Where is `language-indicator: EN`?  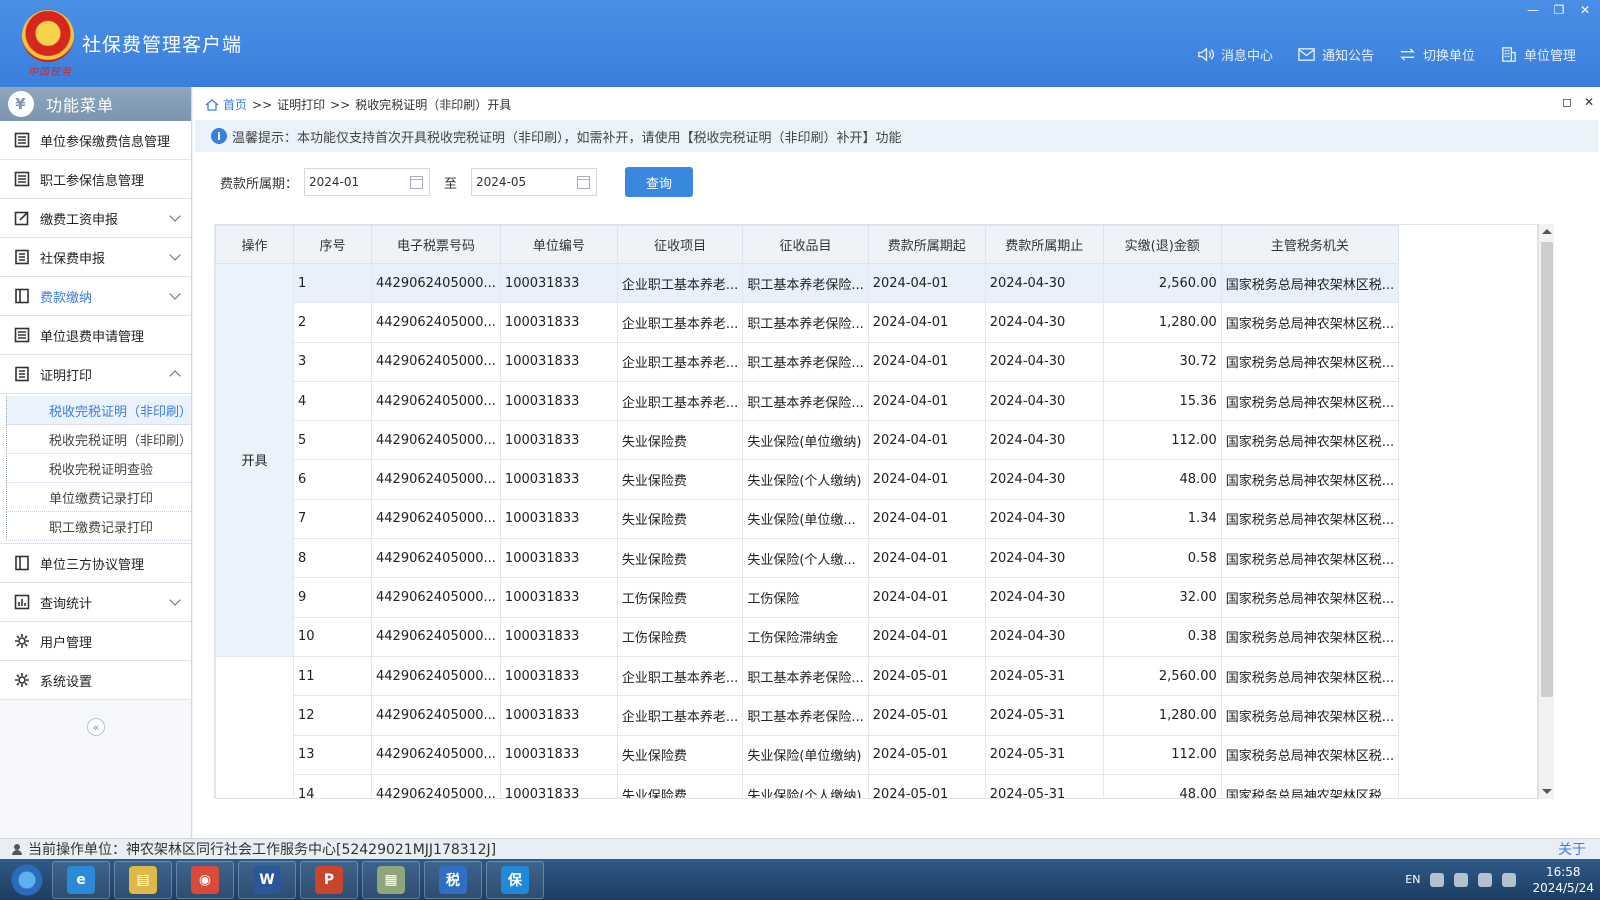 language-indicator: EN is located at coordinates (1412, 879).